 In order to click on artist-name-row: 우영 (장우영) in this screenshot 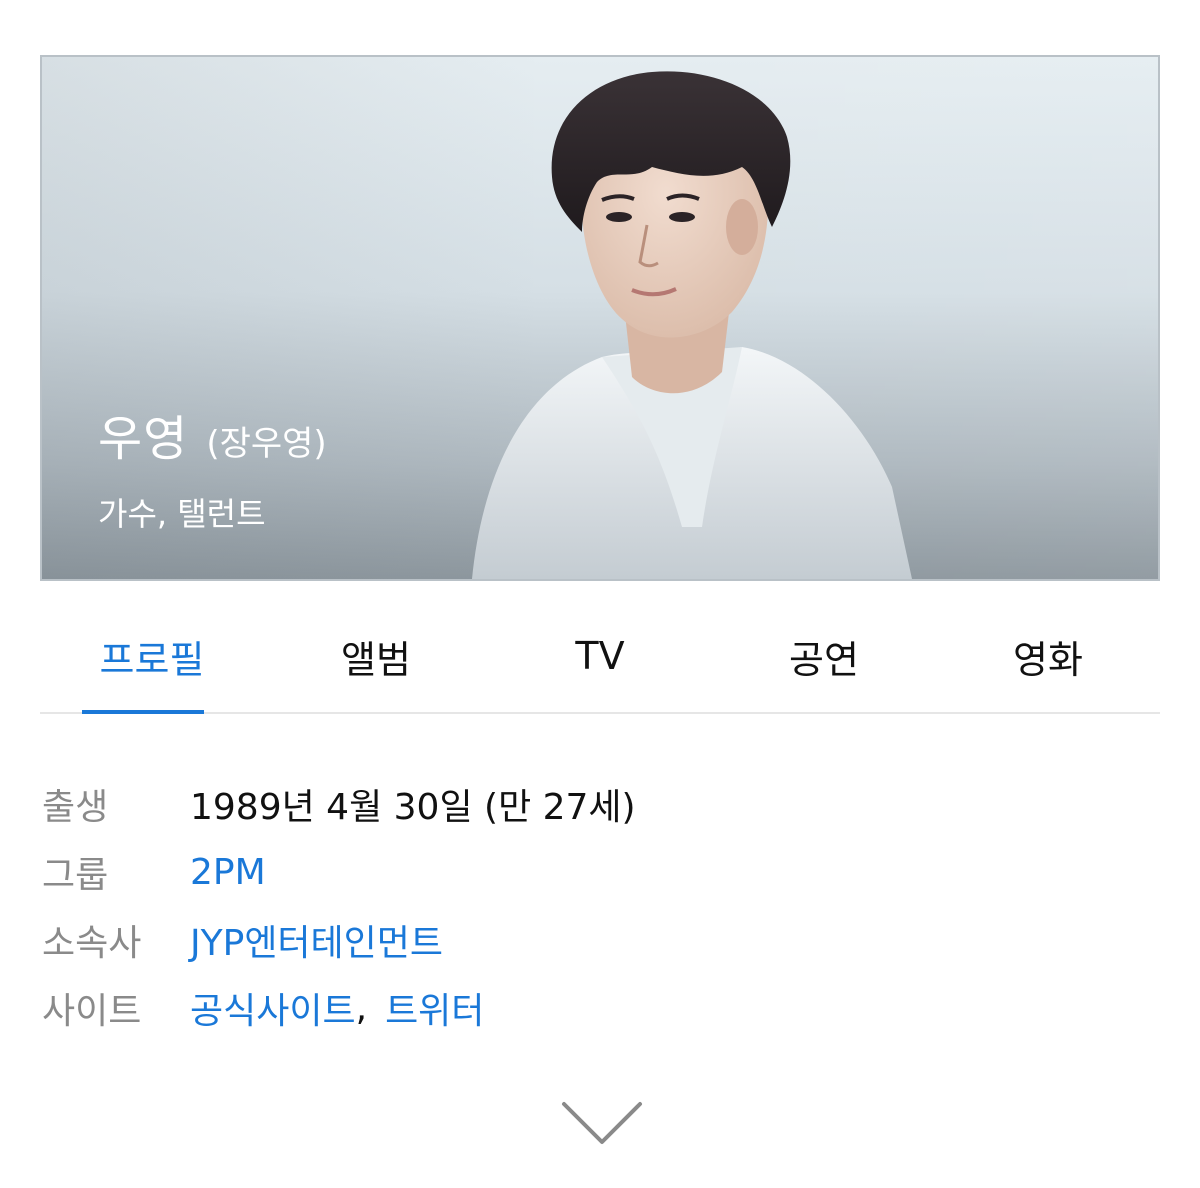, I will do `click(212, 434)`.